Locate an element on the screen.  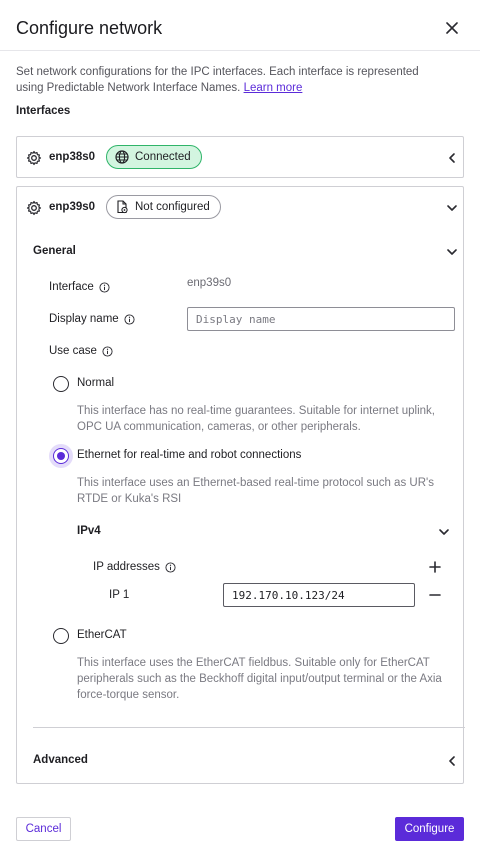
dialog-title: Configure network is located at coordinates (89, 28).